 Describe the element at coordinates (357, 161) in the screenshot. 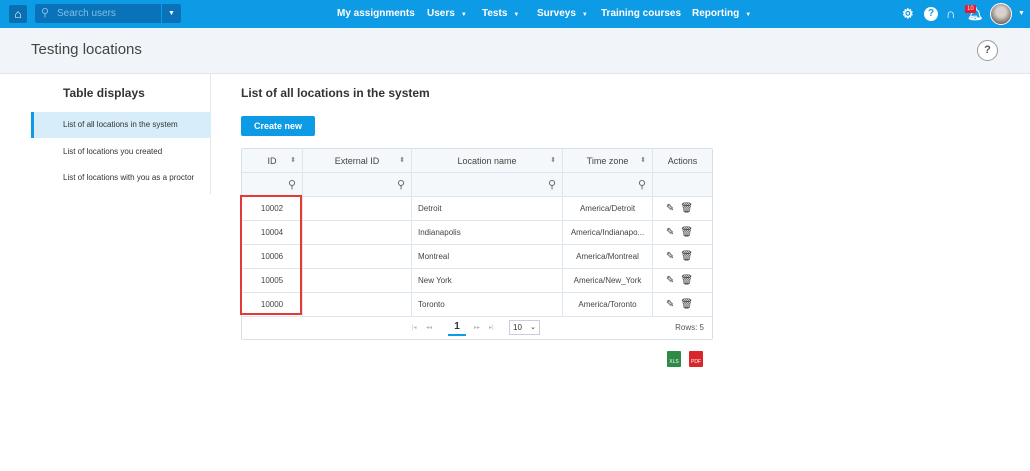

I see `column-header-external-id: External ID ⬍` at that location.